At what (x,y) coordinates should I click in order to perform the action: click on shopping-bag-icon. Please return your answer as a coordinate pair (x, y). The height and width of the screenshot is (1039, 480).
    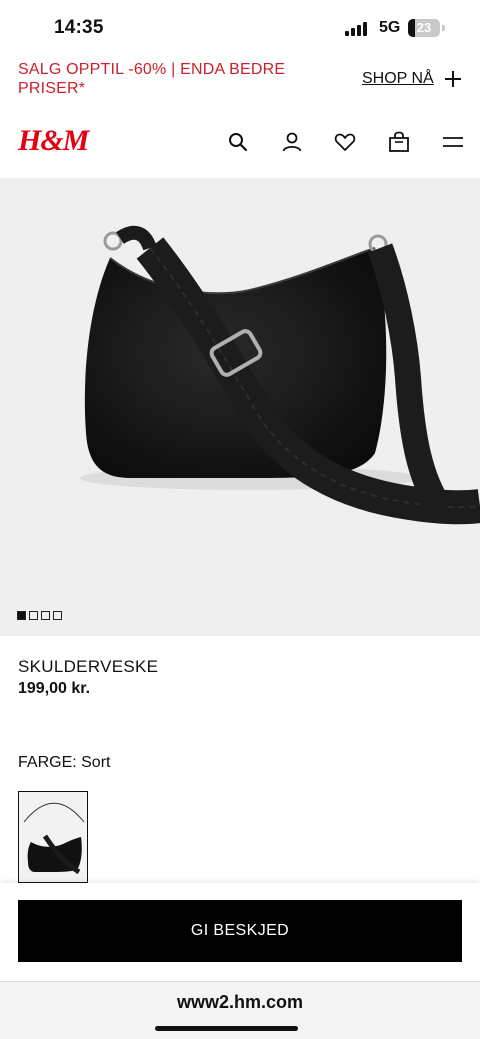
    Looking at the image, I should click on (399, 142).